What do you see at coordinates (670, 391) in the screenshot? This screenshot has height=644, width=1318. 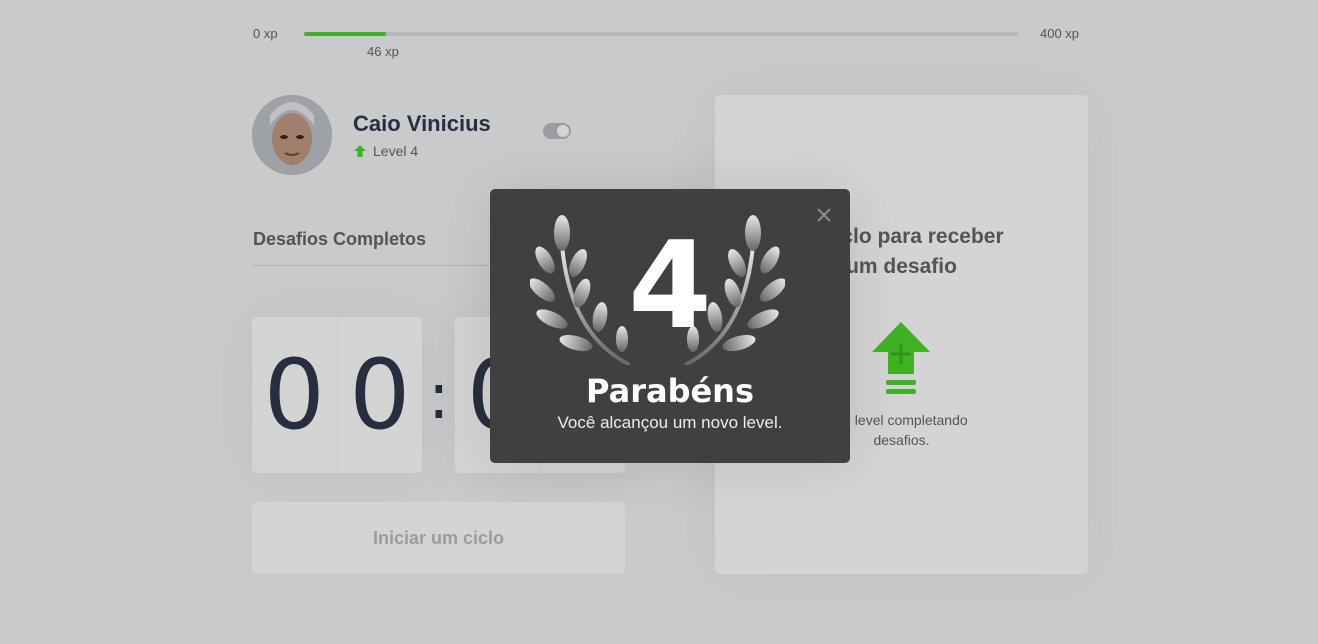 I see `modal-title: Parabéns` at bounding box center [670, 391].